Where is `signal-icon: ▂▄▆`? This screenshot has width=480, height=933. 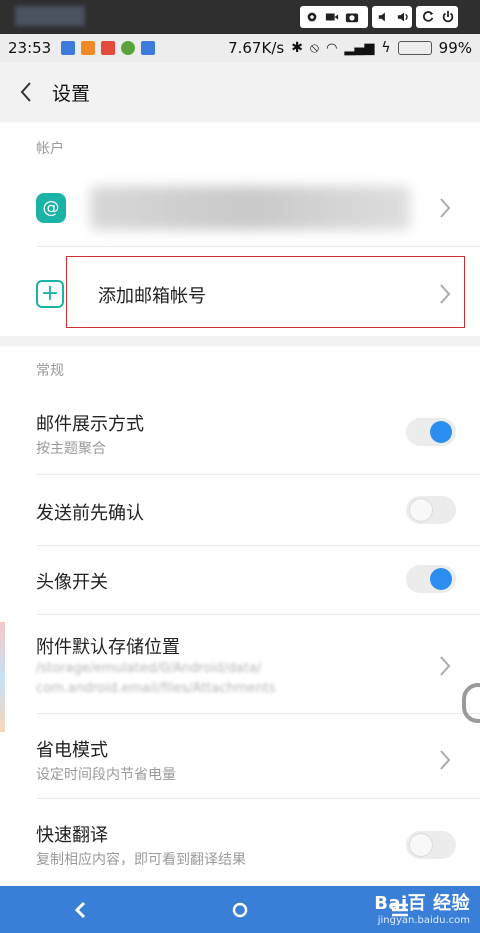 signal-icon: ▂▄▆ is located at coordinates (359, 48).